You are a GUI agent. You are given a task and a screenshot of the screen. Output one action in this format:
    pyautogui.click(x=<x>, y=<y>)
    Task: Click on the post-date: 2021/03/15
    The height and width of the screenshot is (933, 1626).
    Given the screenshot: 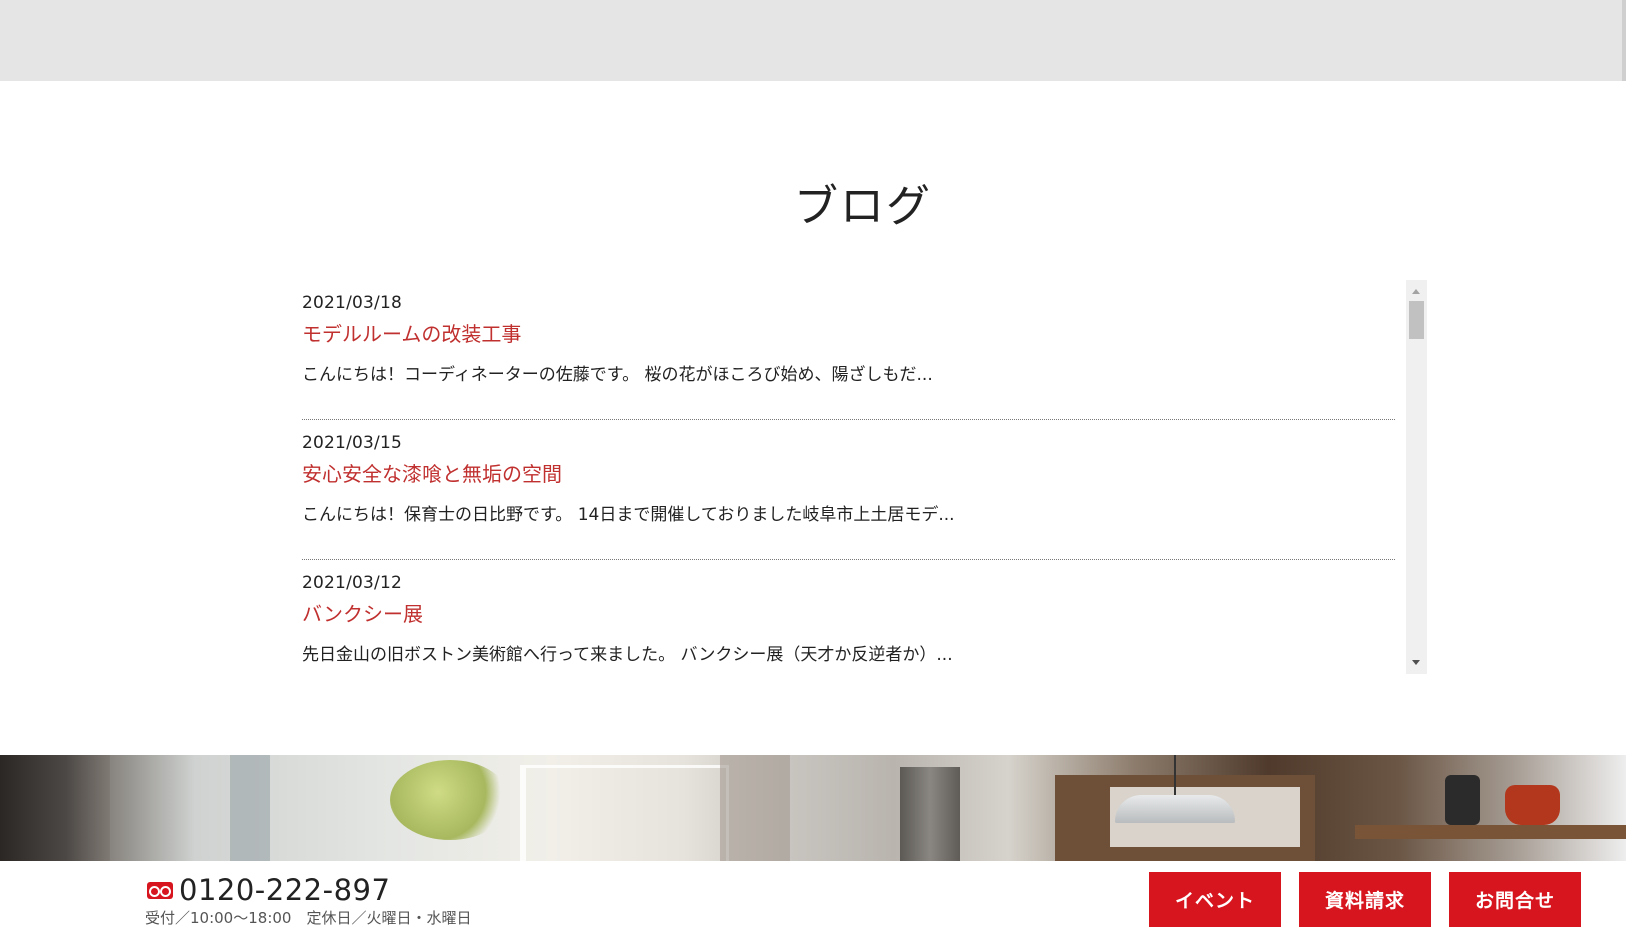 What is the action you would take?
    pyautogui.click(x=352, y=443)
    